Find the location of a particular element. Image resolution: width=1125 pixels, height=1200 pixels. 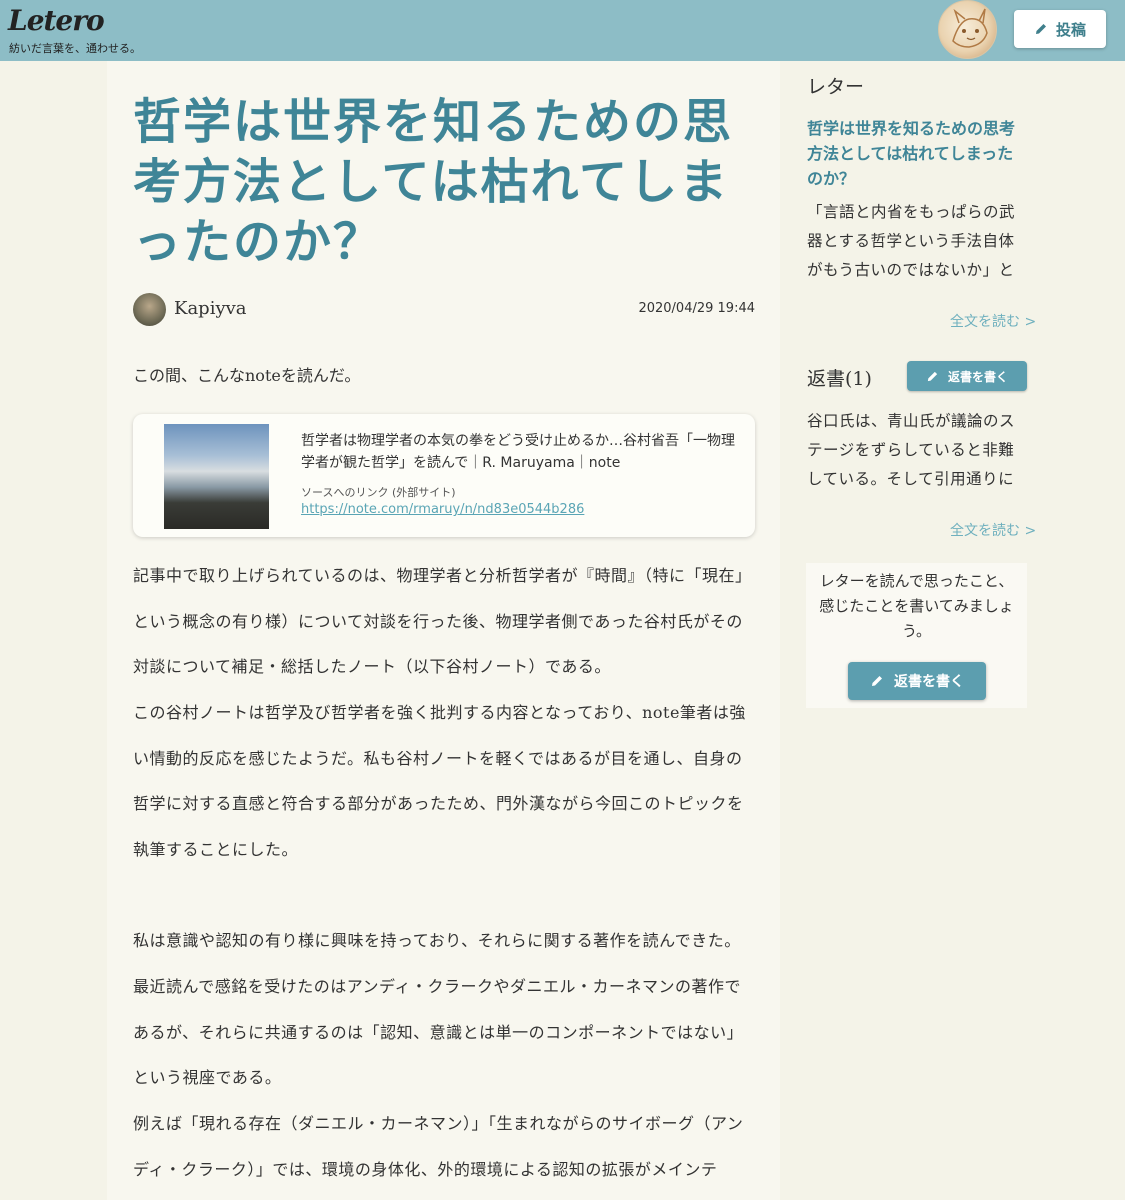

article-title: 哲学は世界を知るための思考方法としては枯れてしまったのか？ is located at coordinates (433, 182).